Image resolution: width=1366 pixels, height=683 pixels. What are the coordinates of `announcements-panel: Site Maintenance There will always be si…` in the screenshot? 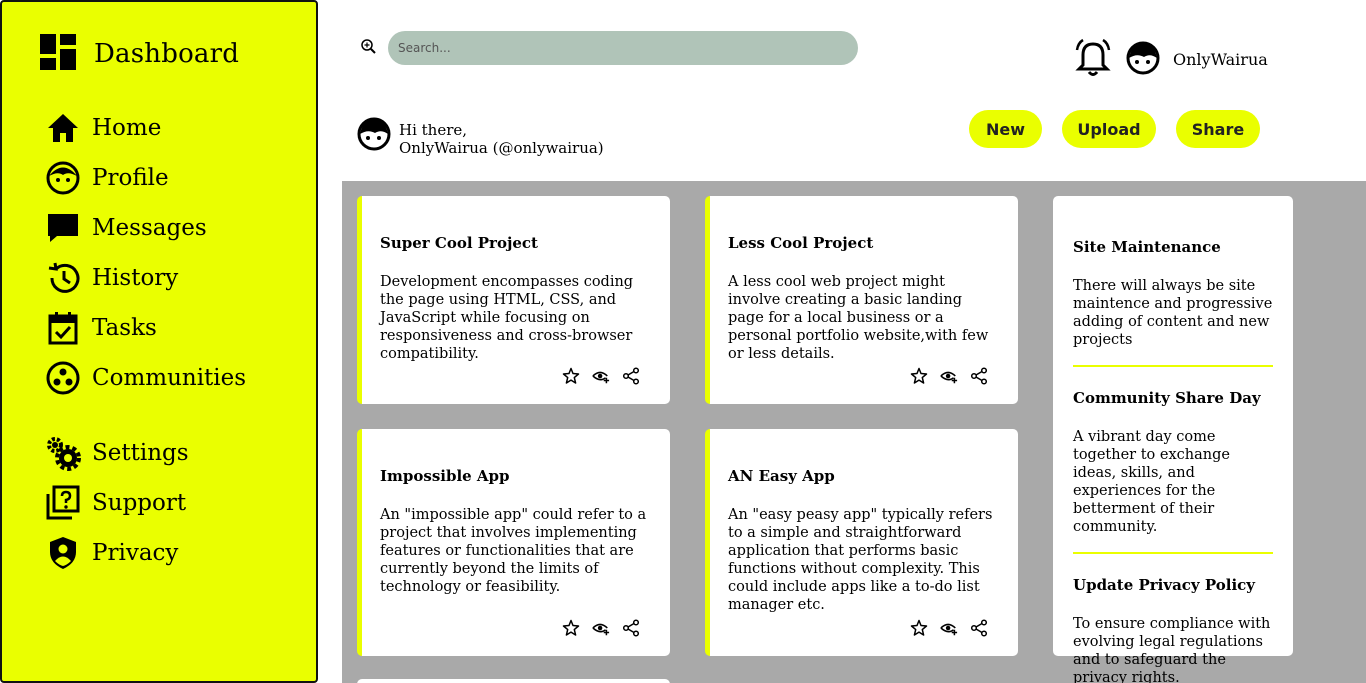 It's located at (1173, 439).